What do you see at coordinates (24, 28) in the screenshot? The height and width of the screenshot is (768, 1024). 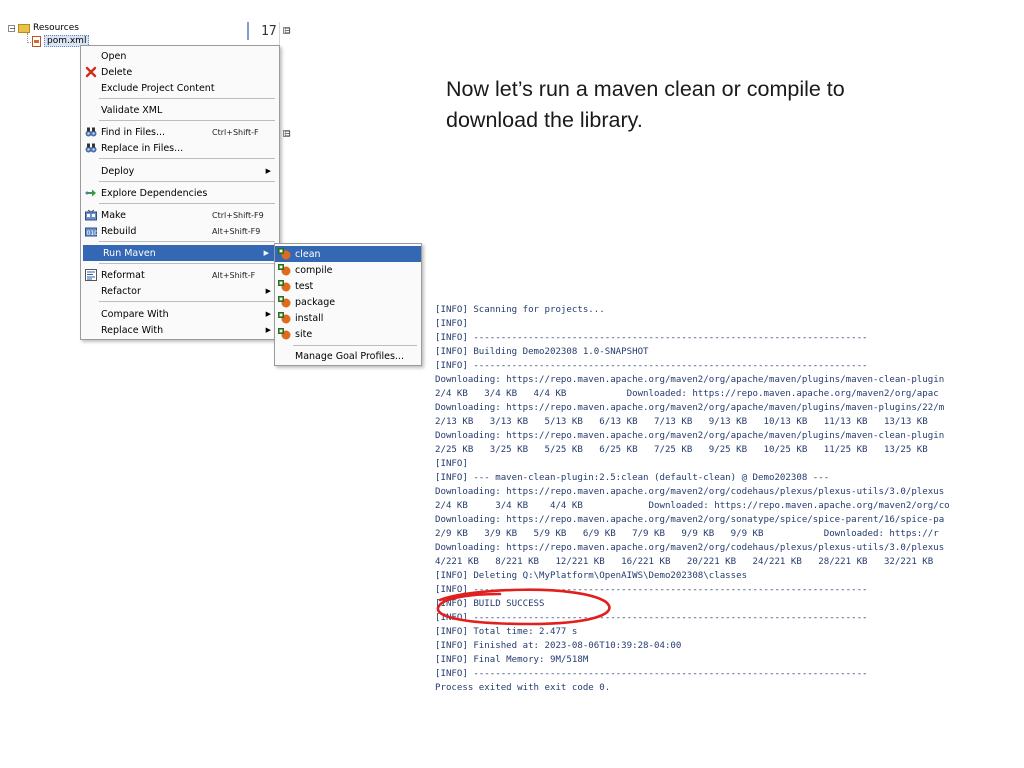 I see `folder-icon` at bounding box center [24, 28].